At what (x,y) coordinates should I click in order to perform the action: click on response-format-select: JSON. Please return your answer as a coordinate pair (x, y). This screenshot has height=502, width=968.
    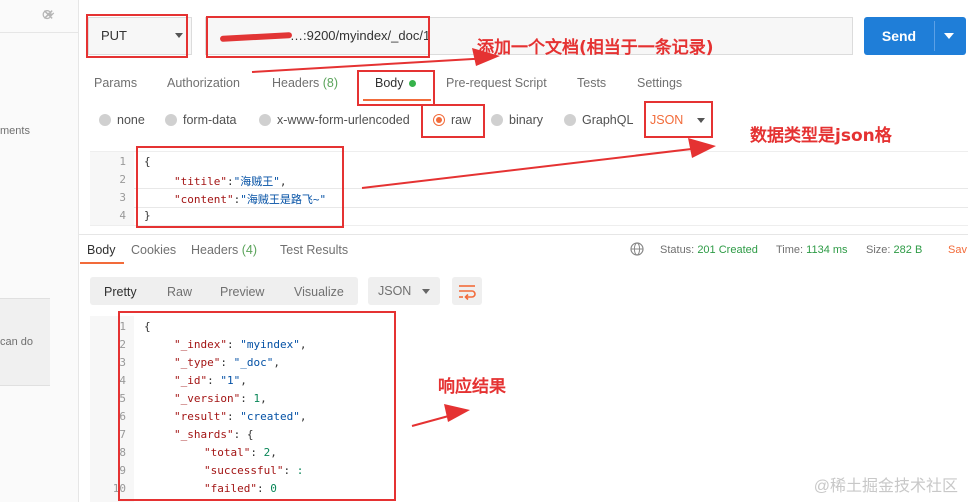
    Looking at the image, I should click on (404, 291).